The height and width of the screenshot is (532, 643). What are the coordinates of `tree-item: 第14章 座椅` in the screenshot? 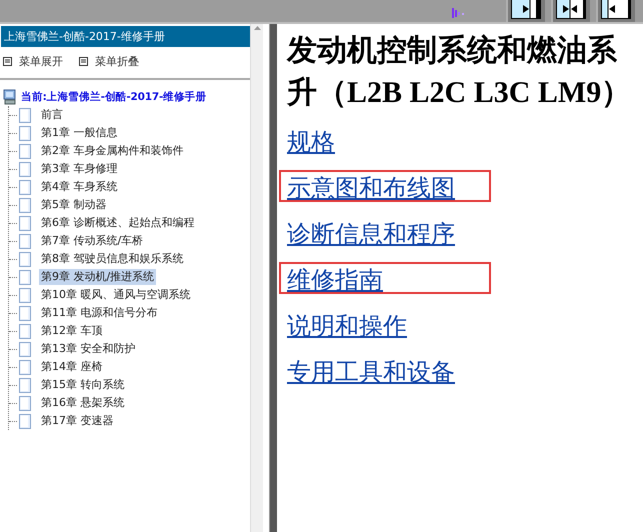 It's located at (71, 367).